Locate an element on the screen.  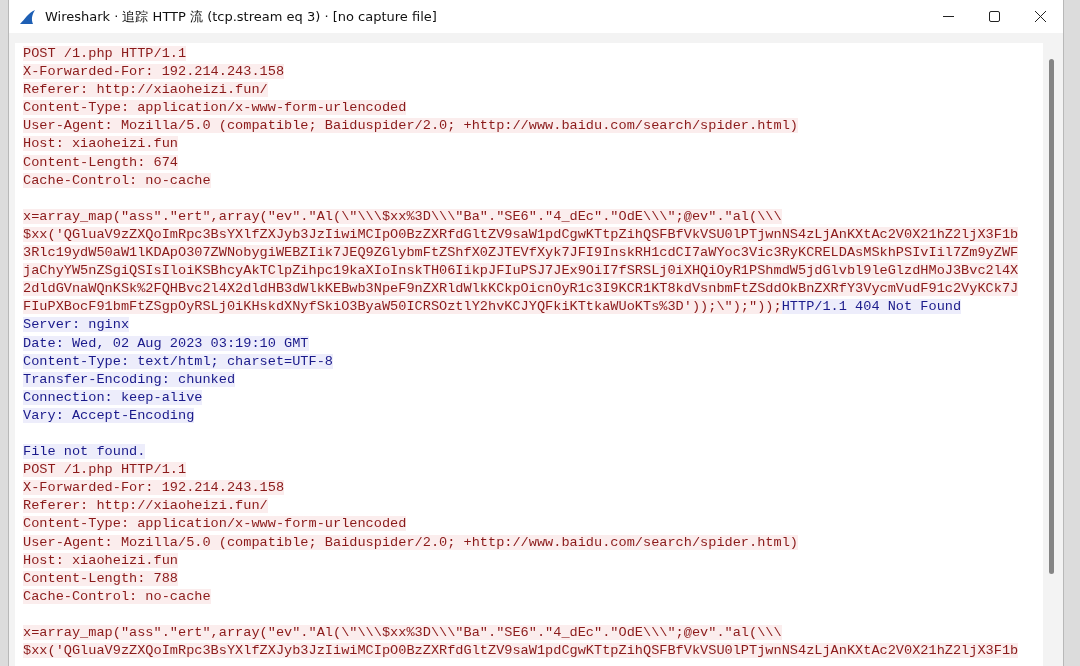
client-text: Content-Length: 674 is located at coordinates (100, 162).